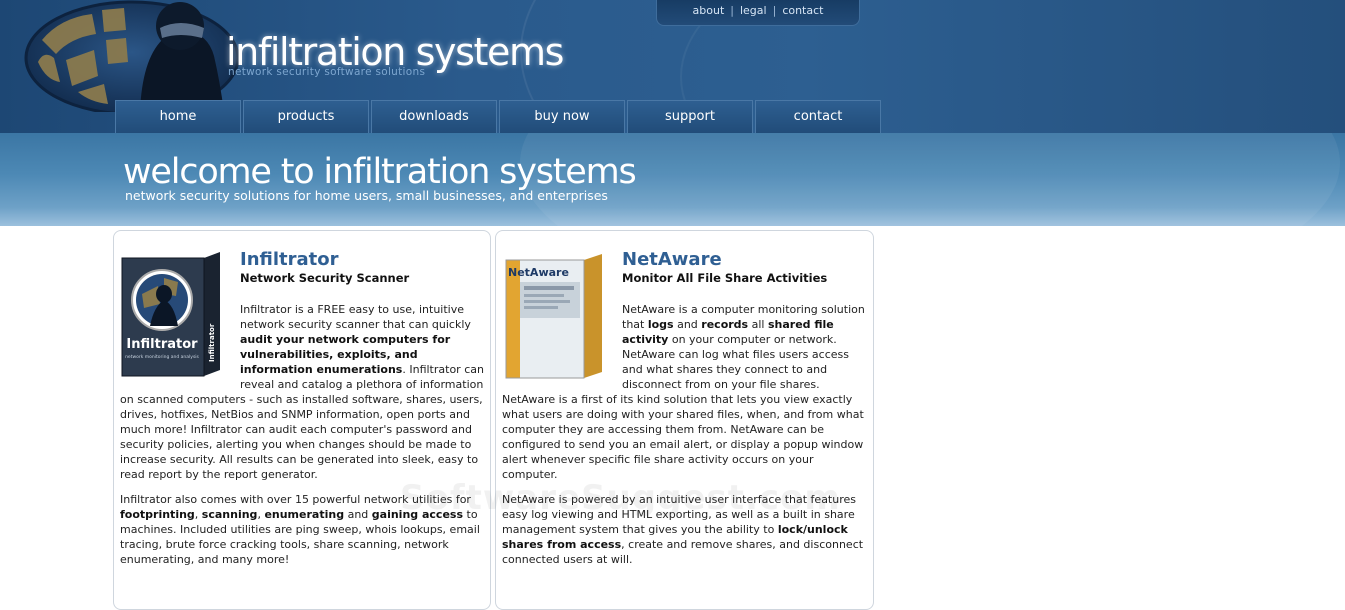 The image size is (1345, 610). What do you see at coordinates (212, 342) in the screenshot?
I see `infiltrator-box-spine: Infiltrator` at bounding box center [212, 342].